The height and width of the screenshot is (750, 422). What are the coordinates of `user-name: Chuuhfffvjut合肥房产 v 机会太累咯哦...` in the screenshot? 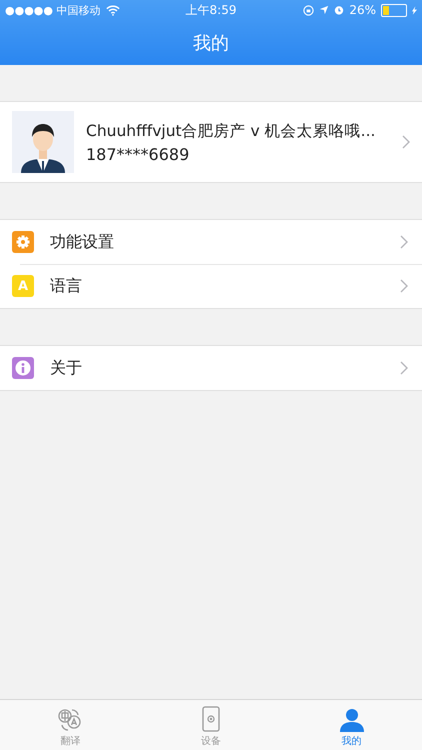 It's located at (231, 131).